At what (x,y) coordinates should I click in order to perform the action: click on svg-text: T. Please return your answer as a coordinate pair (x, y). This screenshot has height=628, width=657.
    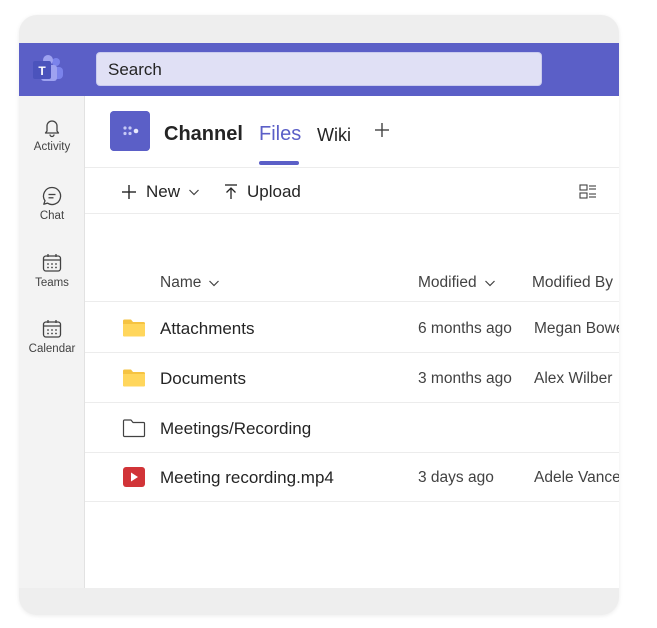
    Looking at the image, I should click on (42, 71).